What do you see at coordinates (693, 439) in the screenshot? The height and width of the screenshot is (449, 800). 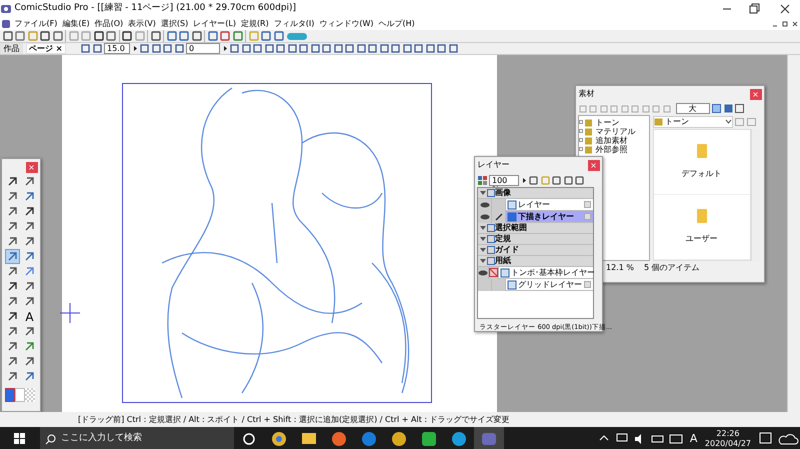 I see `ime-indicator: A` at bounding box center [693, 439].